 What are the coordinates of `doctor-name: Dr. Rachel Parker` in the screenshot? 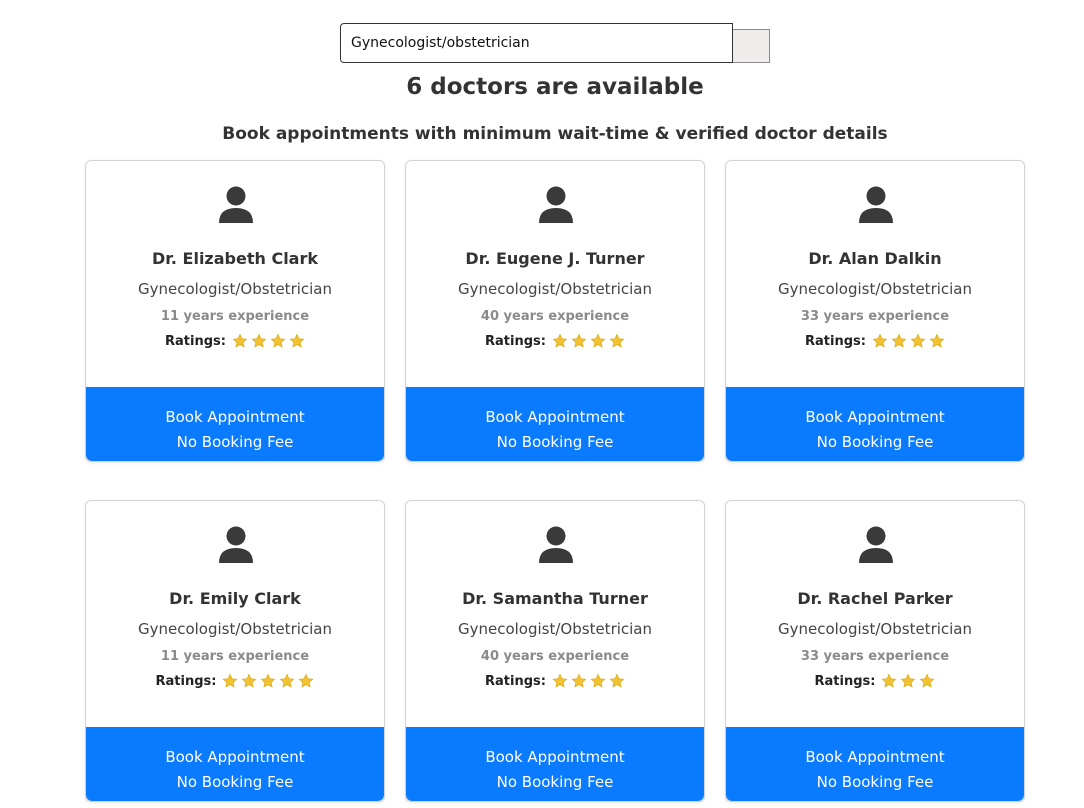 It's located at (875, 598).